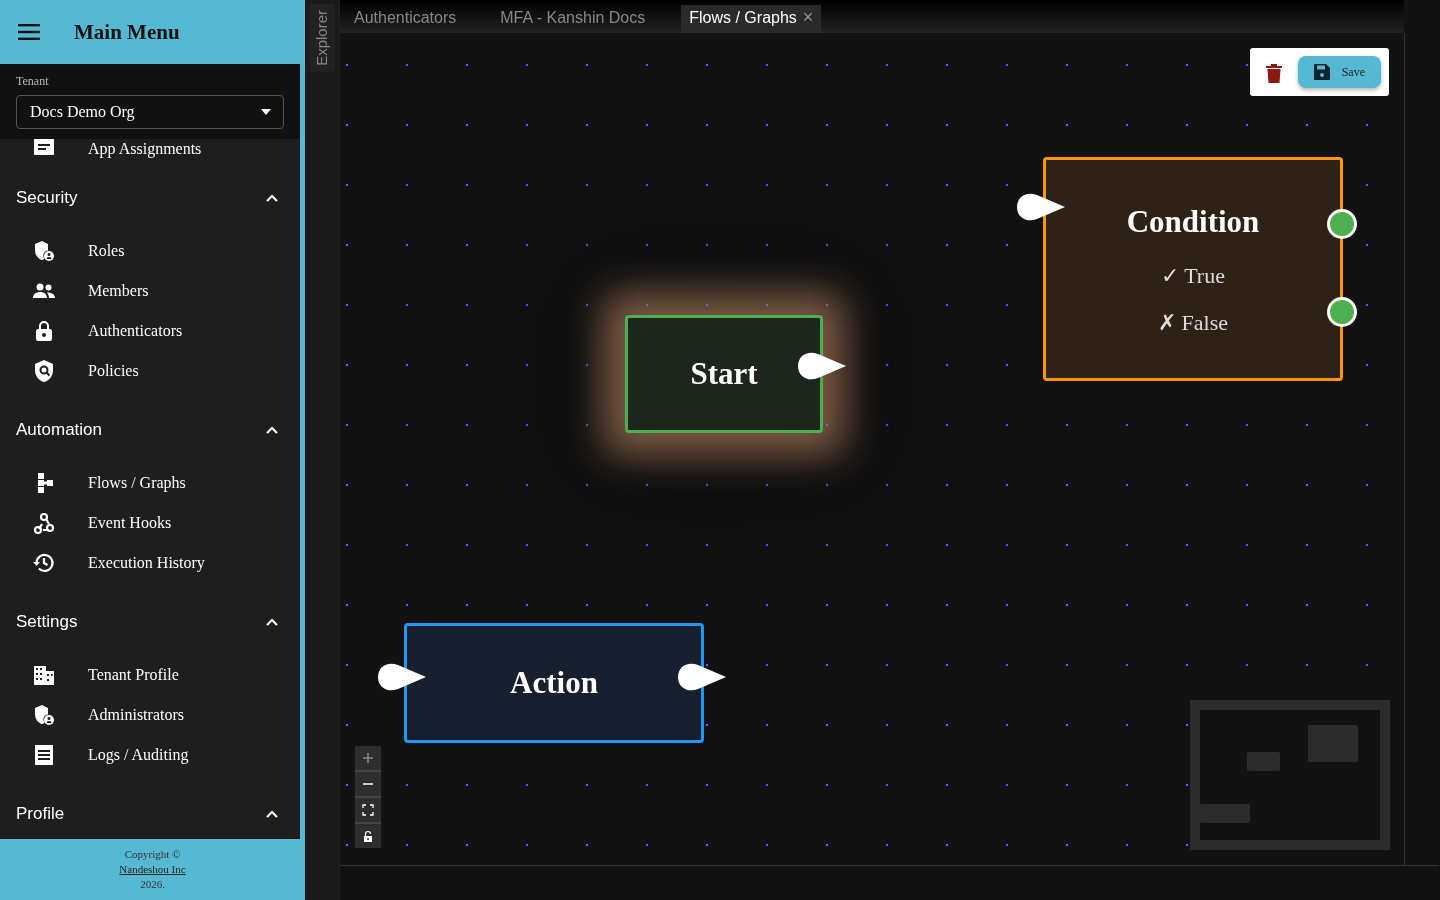 The width and height of the screenshot is (1440, 900). Describe the element at coordinates (150, 675) in the screenshot. I see `sidebar-item: Tenant Profile` at that location.